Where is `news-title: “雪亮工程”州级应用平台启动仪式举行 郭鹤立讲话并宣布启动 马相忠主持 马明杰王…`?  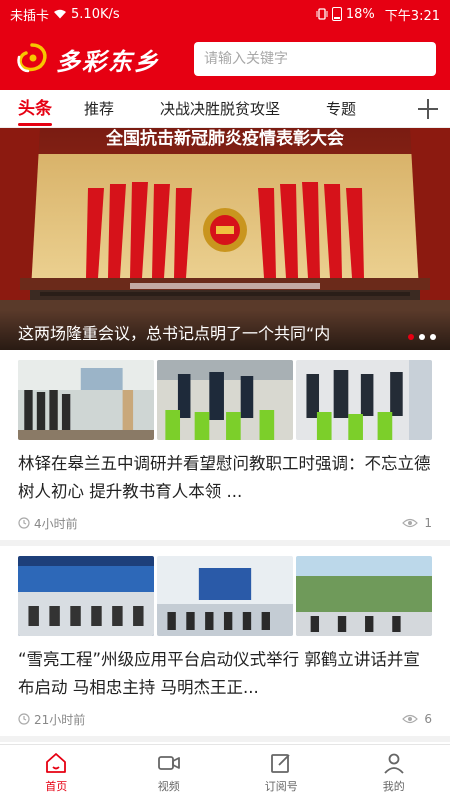 news-title: “雪亮工程”州级应用平台启动仪式举行 郭鹤立讲话并宣布启动 马相忠主持 马明杰王… is located at coordinates (225, 674).